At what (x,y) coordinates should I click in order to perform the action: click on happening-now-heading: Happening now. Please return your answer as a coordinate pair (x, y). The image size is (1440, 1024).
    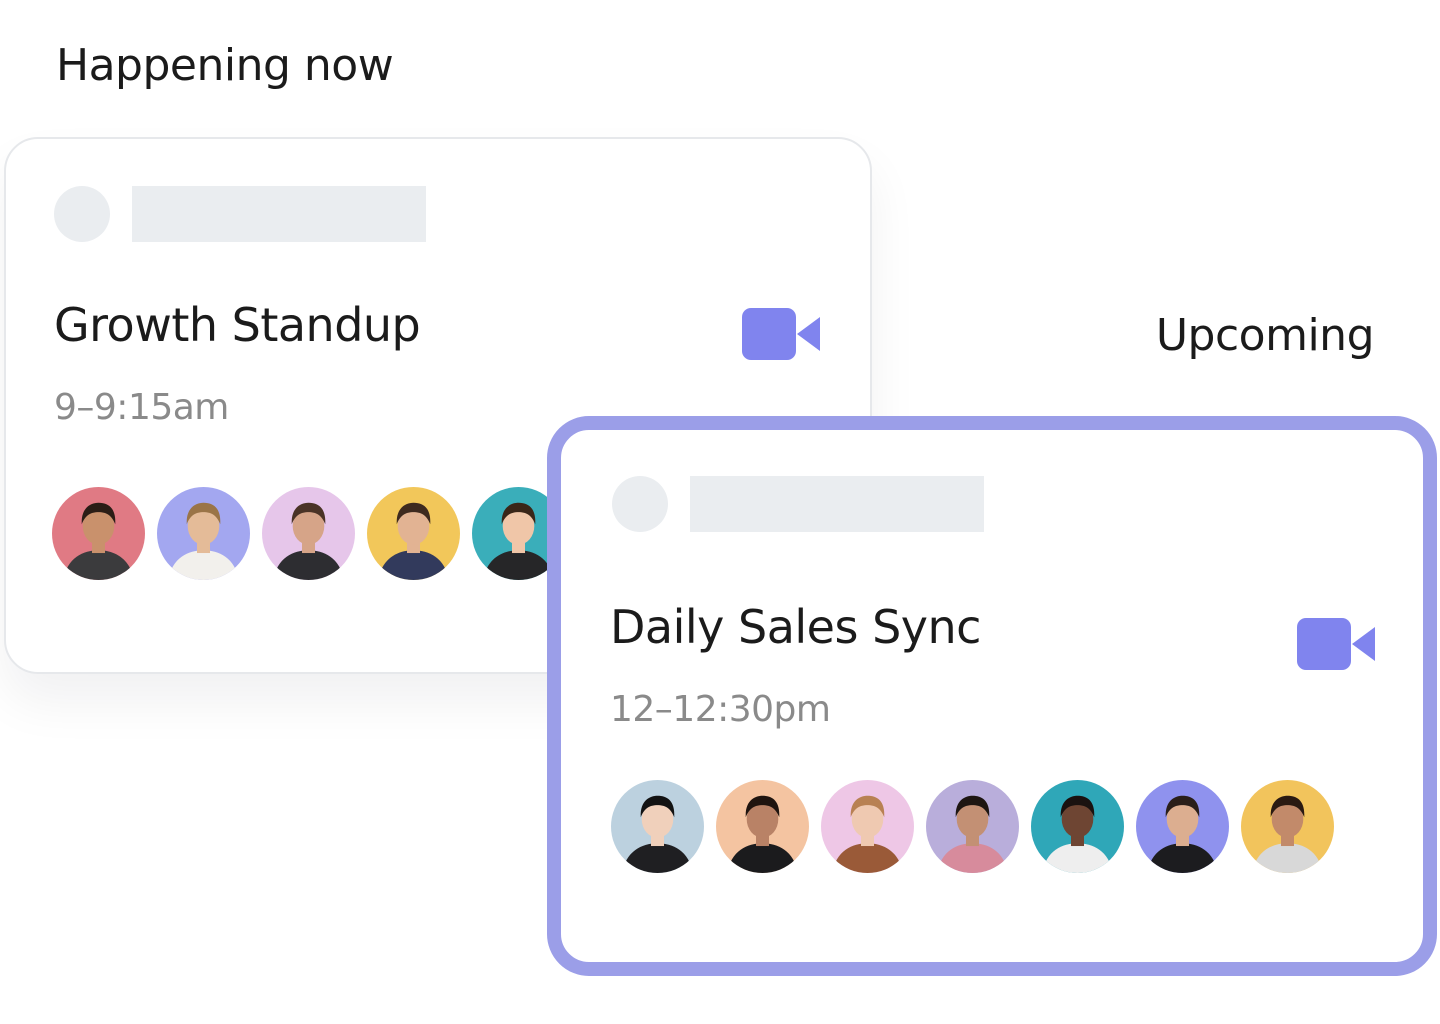
    Looking at the image, I should click on (225, 65).